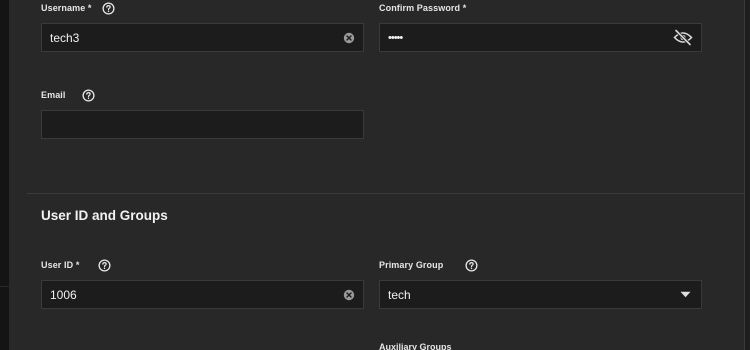 Image resolution: width=750 pixels, height=350 pixels. Describe the element at coordinates (683, 37) in the screenshot. I see `eye-off-icon` at that location.